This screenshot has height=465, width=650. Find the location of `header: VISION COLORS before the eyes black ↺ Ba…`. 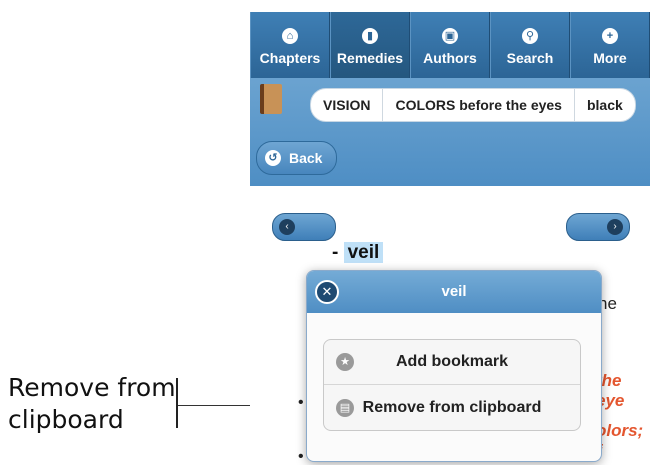

header: VISION COLORS before the eyes black ↺ Ba… is located at coordinates (450, 132).